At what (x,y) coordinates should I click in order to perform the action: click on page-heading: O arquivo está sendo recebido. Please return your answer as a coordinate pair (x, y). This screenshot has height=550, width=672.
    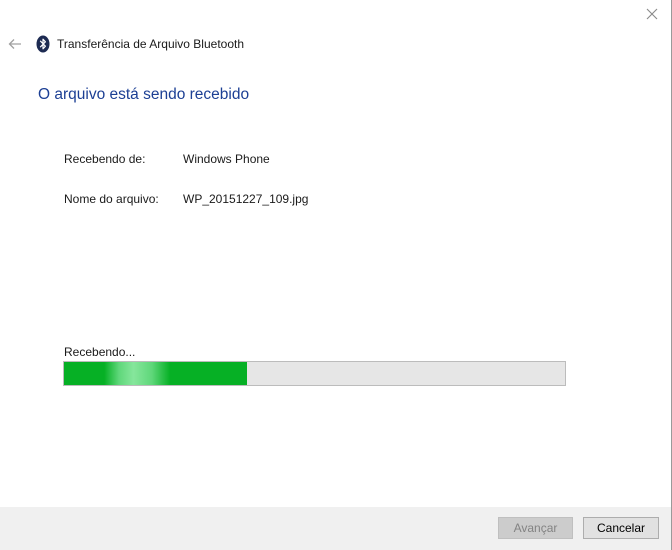
    Looking at the image, I should click on (144, 94).